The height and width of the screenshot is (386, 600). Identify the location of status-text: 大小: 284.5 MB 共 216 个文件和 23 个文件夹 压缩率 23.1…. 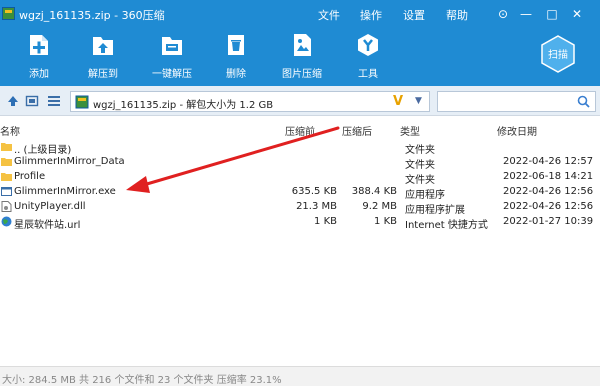
(142, 380).